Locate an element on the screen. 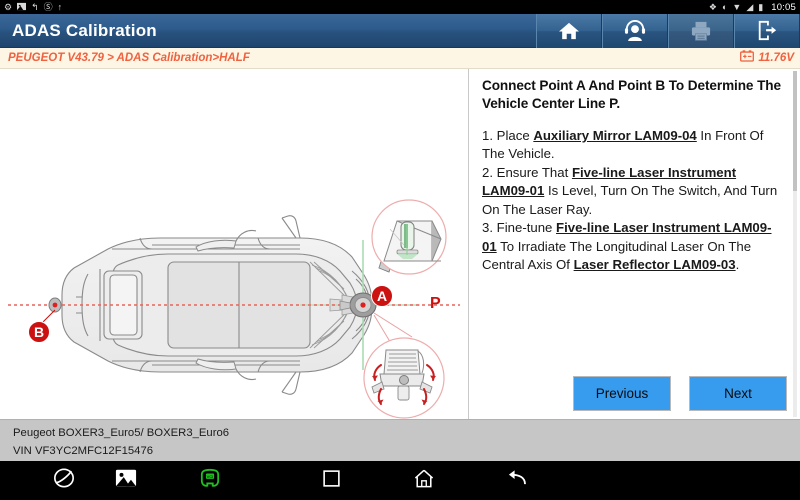 The width and height of the screenshot is (800, 500). support-button is located at coordinates (635, 30).